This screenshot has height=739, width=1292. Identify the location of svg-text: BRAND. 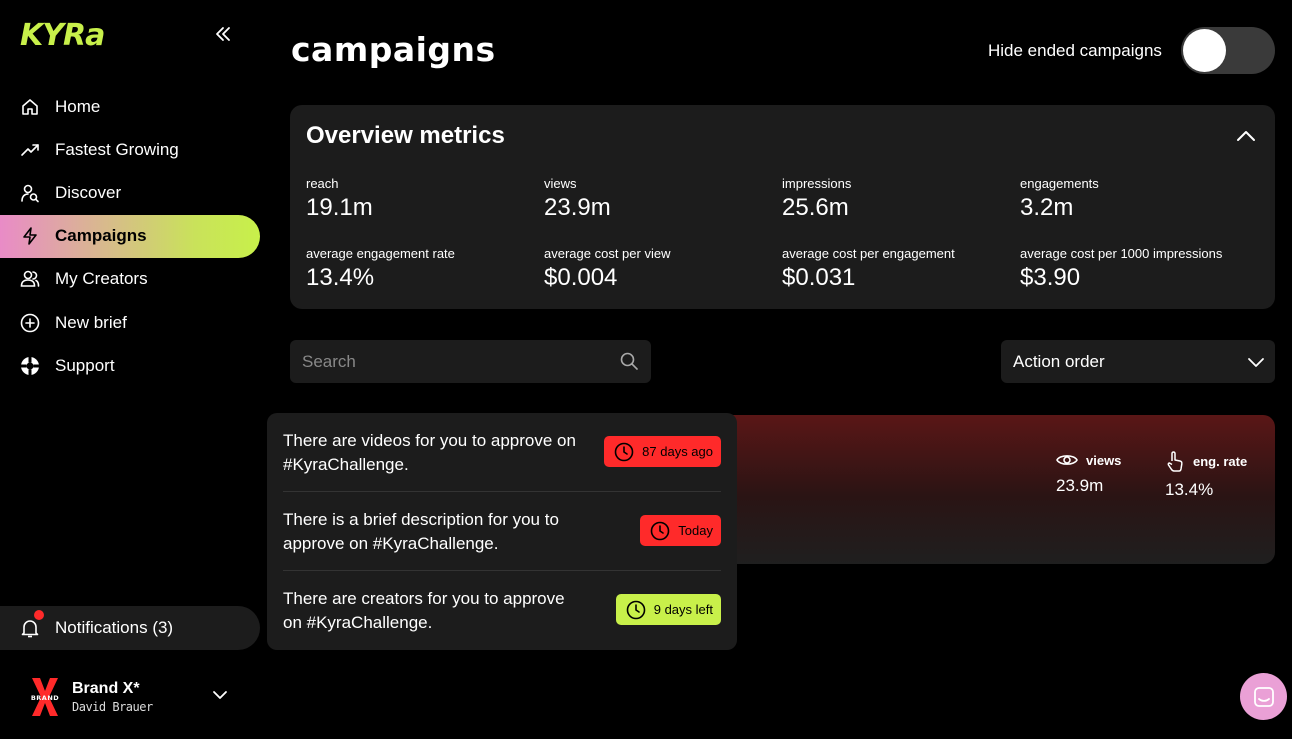
(45, 698).